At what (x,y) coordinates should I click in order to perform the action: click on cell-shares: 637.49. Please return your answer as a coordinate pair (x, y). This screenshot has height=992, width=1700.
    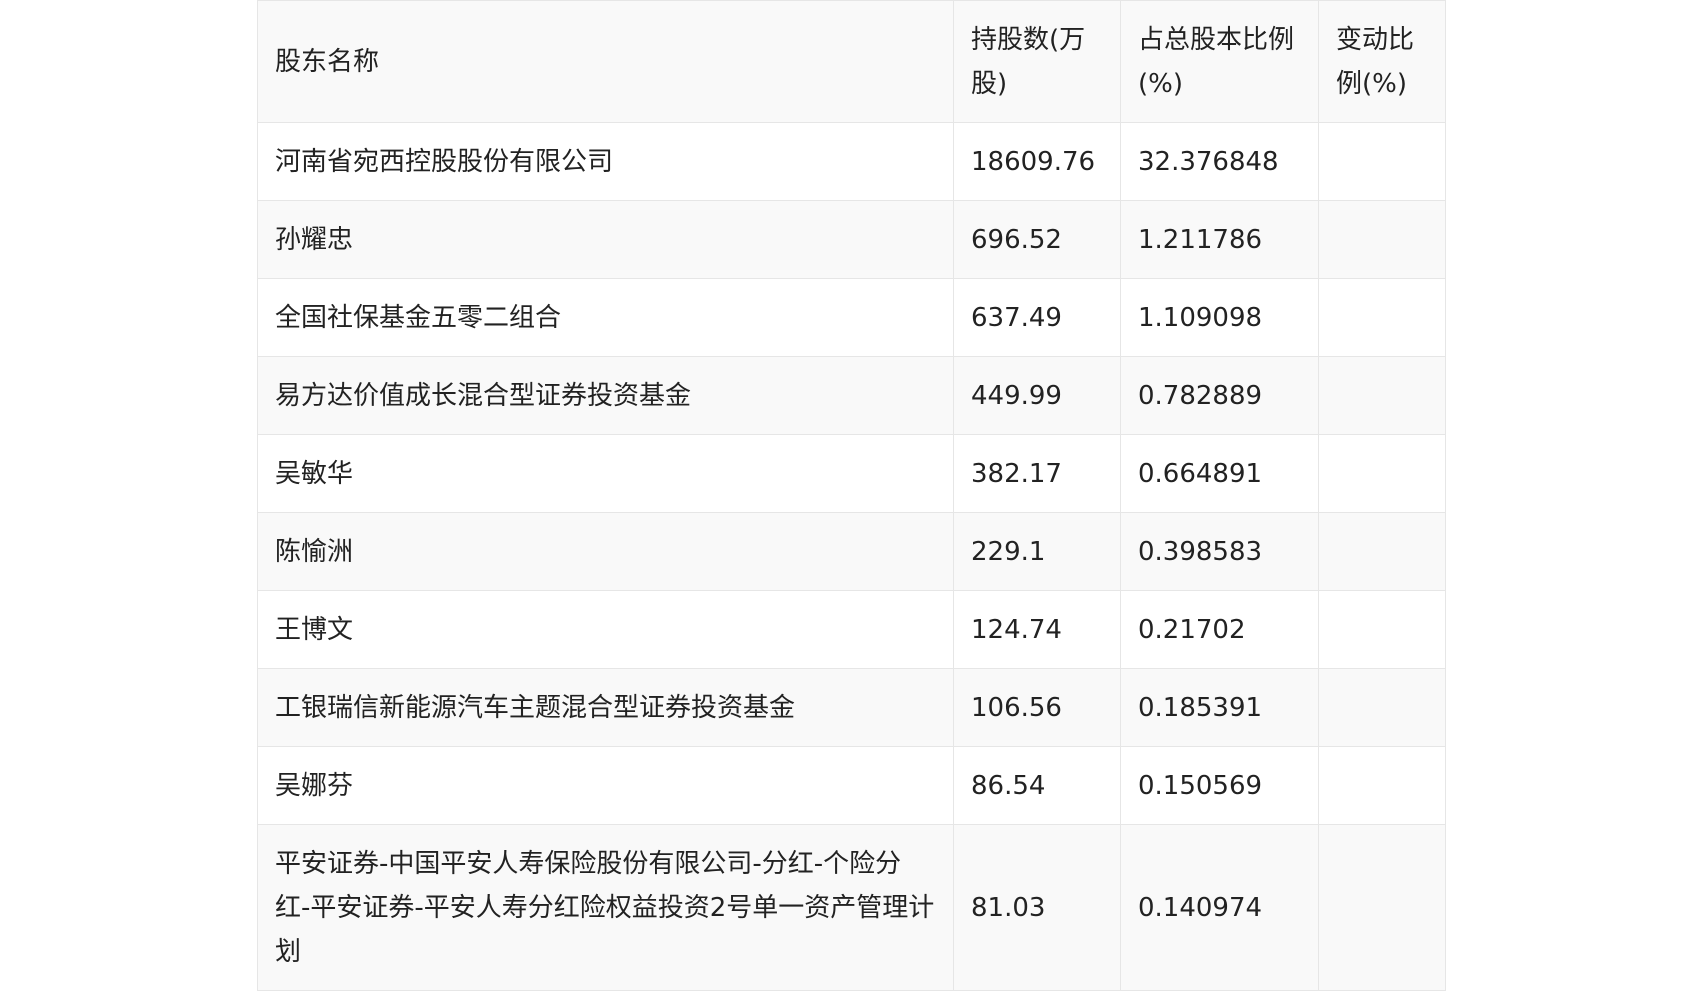
    Looking at the image, I should click on (1037, 317).